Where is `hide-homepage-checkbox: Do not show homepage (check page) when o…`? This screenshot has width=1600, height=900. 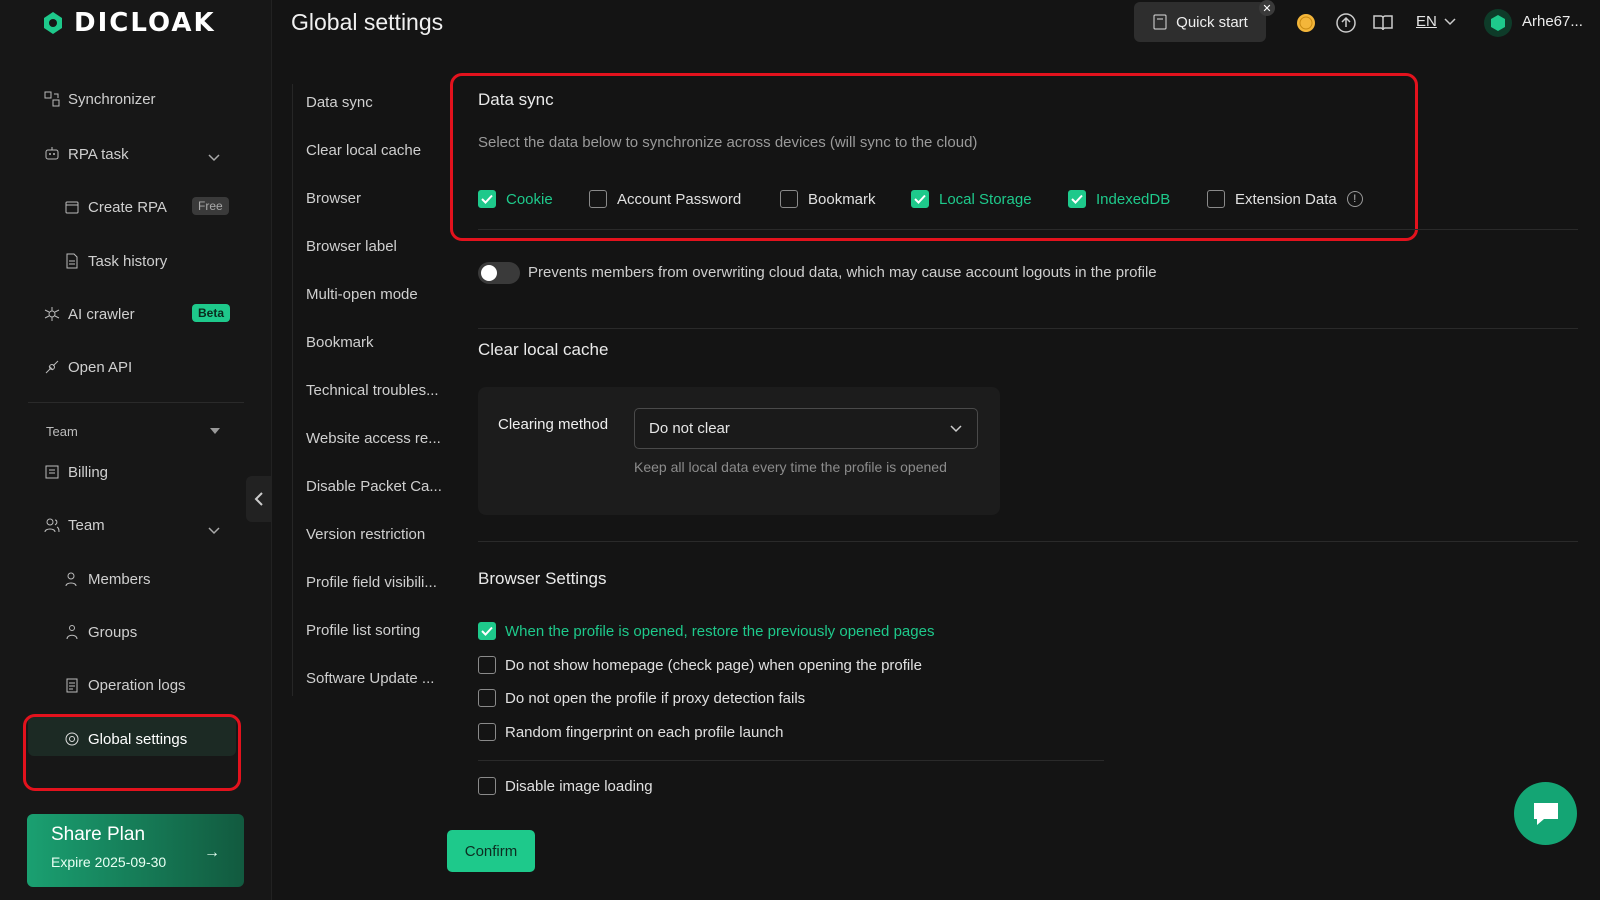 hide-homepage-checkbox: Do not show homepage (check page) when o… is located at coordinates (700, 665).